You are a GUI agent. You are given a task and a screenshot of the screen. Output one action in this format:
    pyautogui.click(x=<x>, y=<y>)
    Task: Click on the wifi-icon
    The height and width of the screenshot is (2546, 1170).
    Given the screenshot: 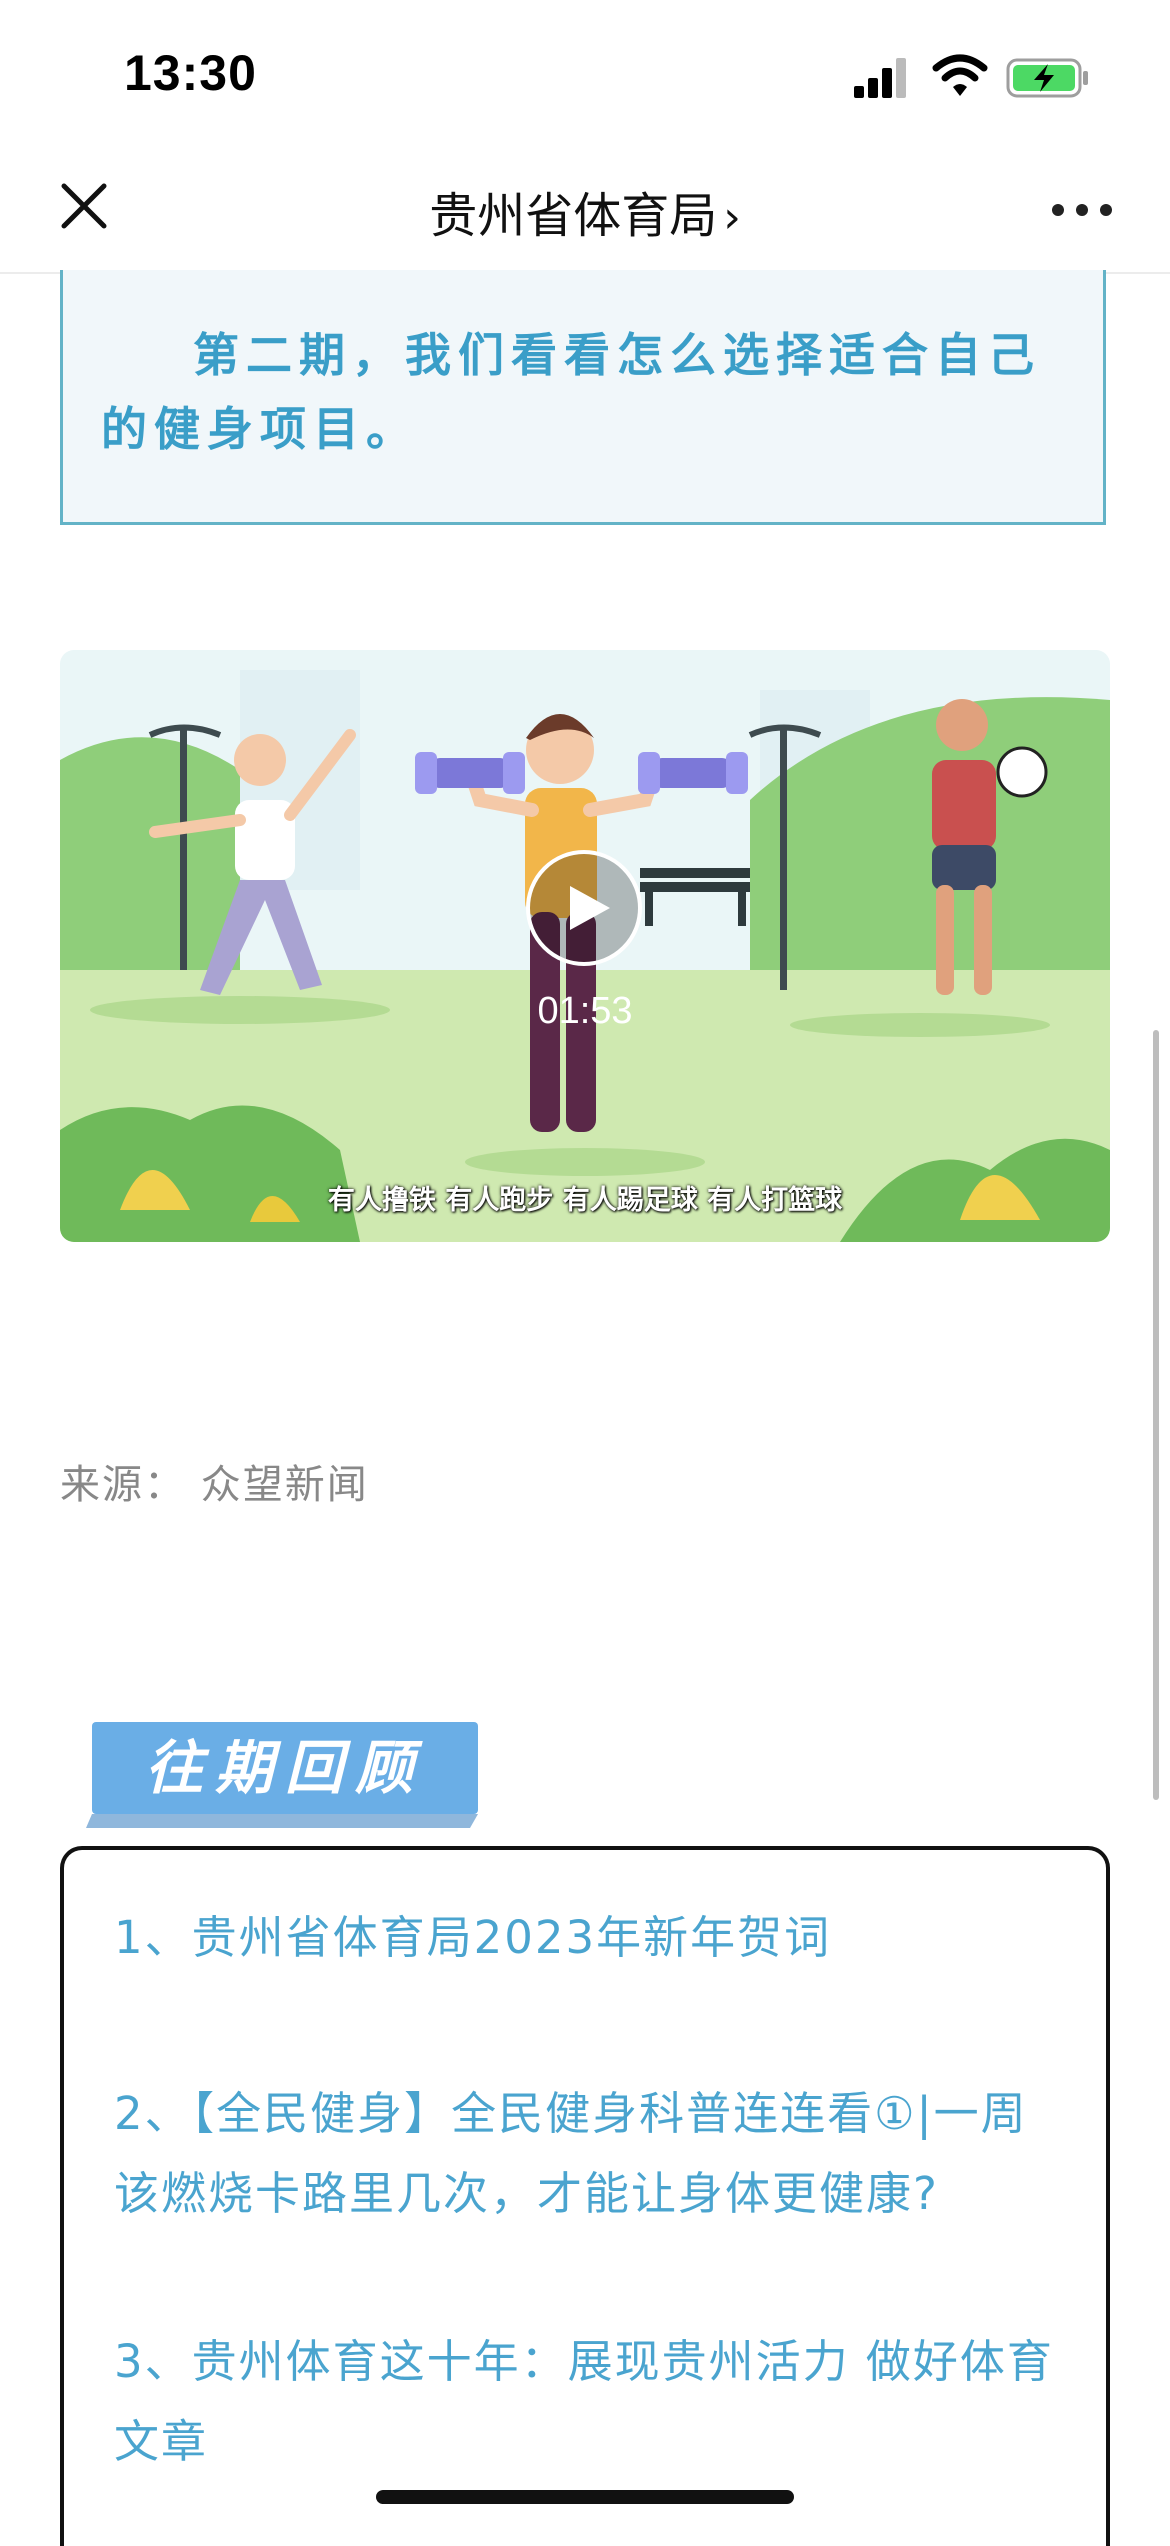 What is the action you would take?
    pyautogui.click(x=960, y=75)
    